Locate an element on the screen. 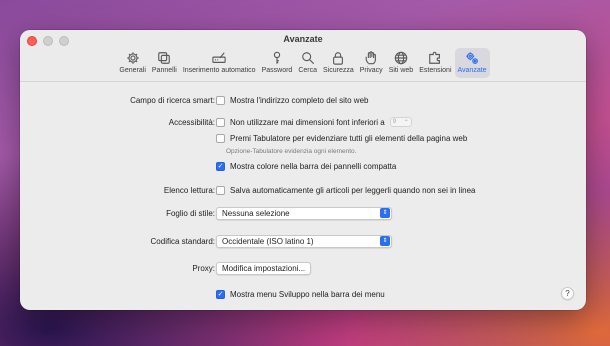  tab-sicurezza: Sicurezza is located at coordinates (338, 63).